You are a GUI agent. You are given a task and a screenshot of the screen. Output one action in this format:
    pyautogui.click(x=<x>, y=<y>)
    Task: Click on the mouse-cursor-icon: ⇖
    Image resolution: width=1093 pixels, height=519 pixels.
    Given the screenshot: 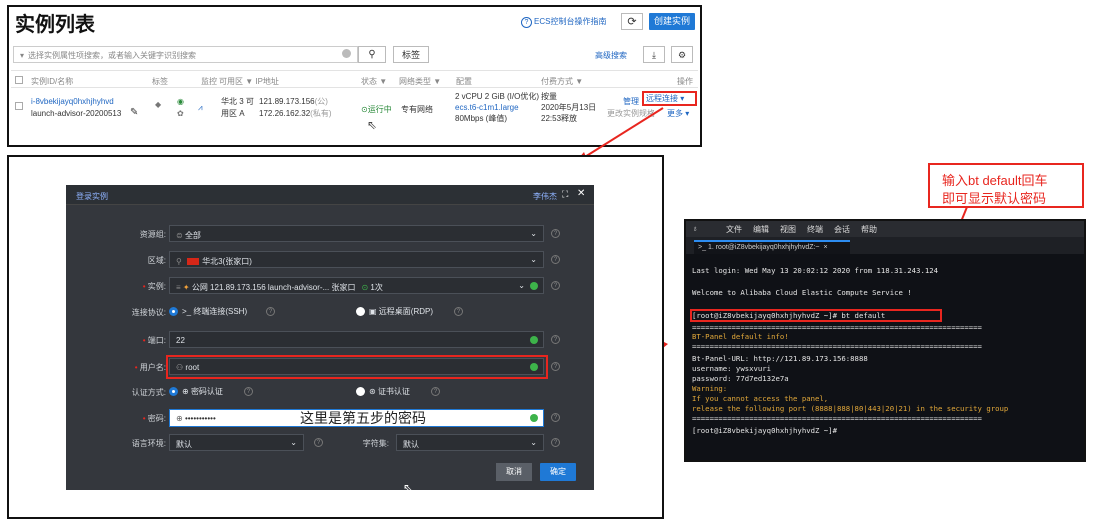 What is the action you would take?
    pyautogui.click(x=408, y=488)
    